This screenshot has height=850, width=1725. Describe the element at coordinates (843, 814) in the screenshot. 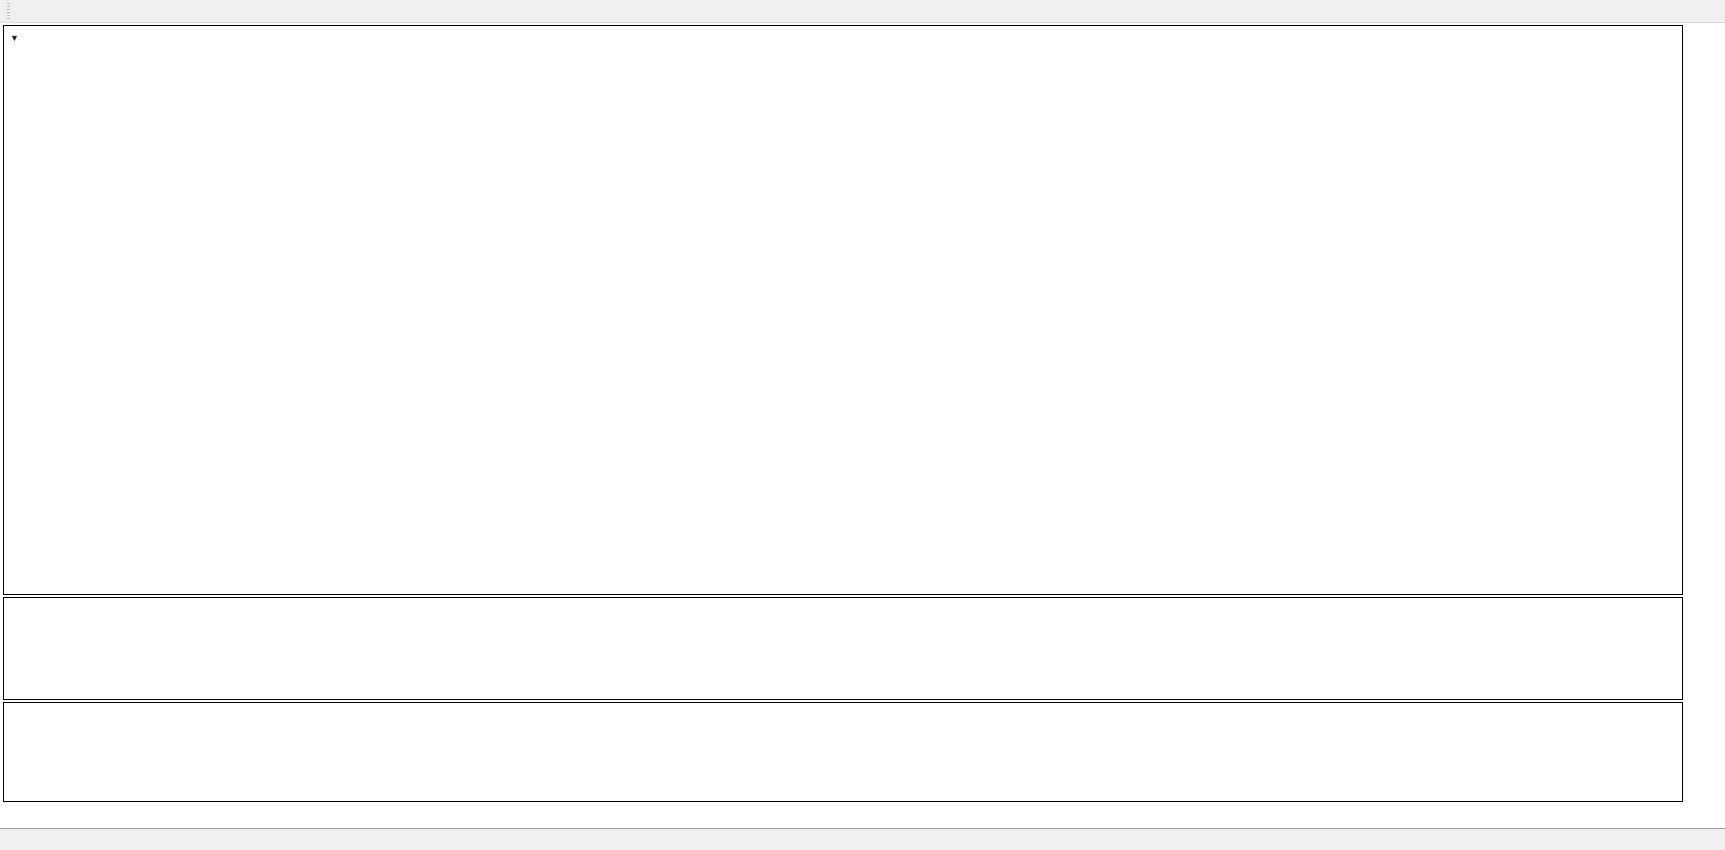

I see `date-axis` at that location.